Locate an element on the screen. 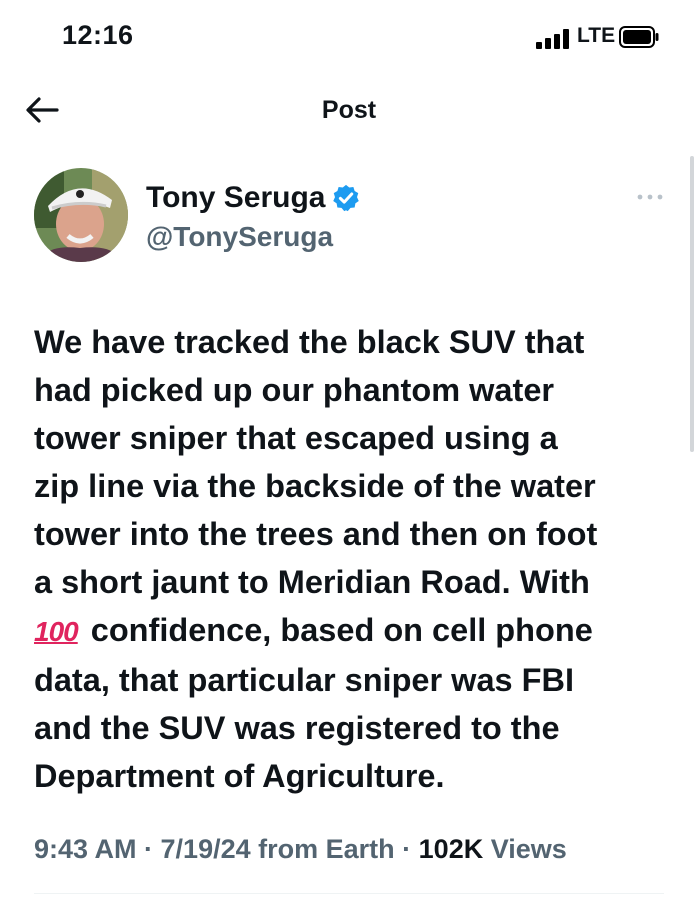  author-name-row: Tony Seruga is located at coordinates (253, 198).